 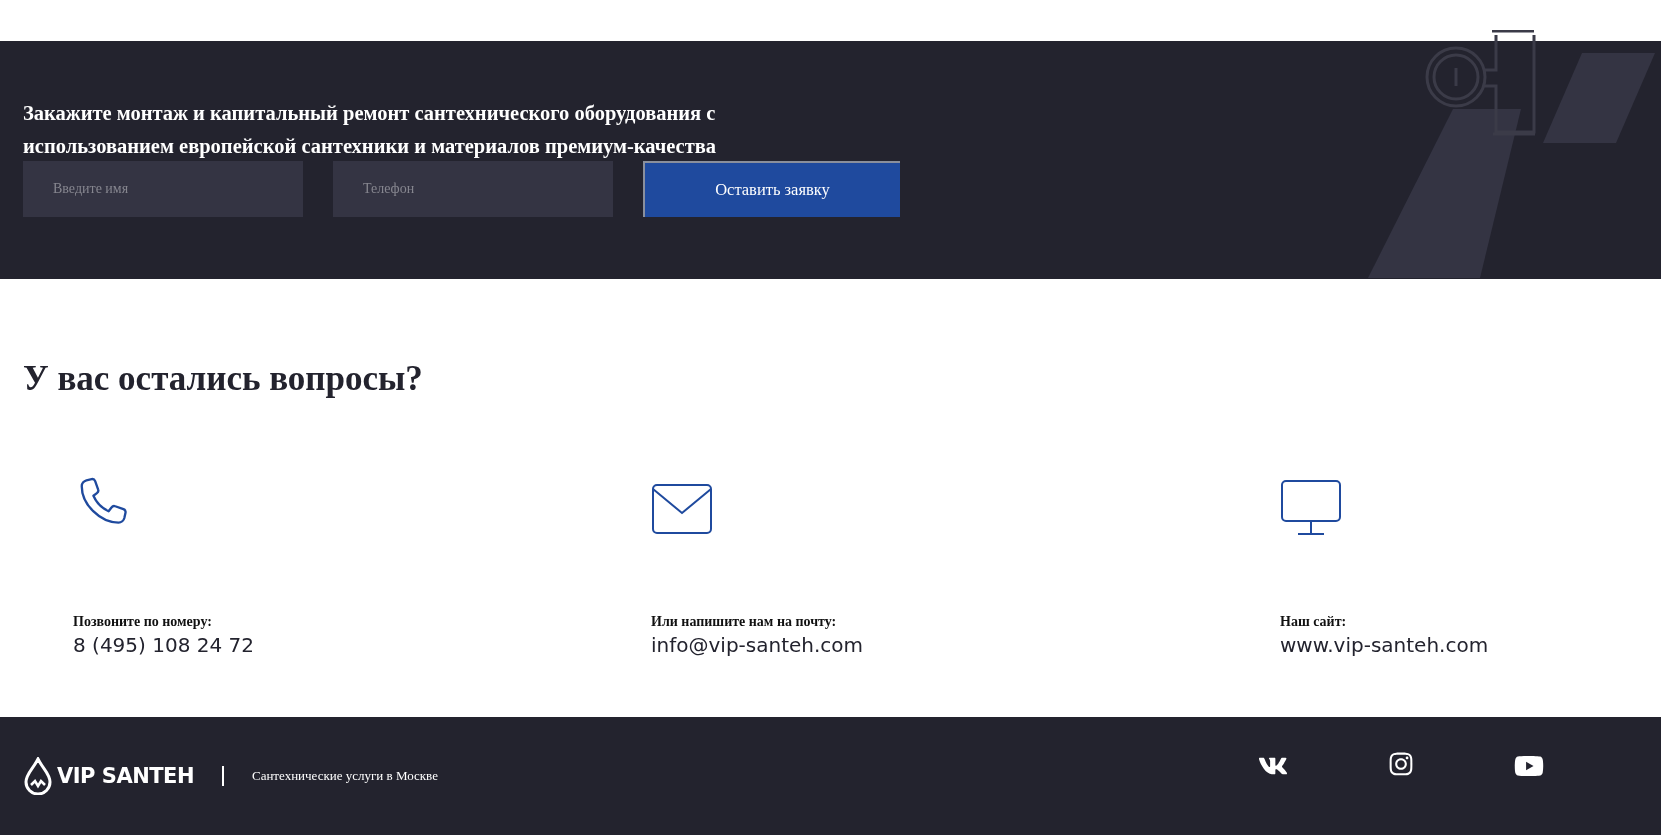 What do you see at coordinates (223, 379) in the screenshot?
I see `section-heading: У вас остались вопросы?` at bounding box center [223, 379].